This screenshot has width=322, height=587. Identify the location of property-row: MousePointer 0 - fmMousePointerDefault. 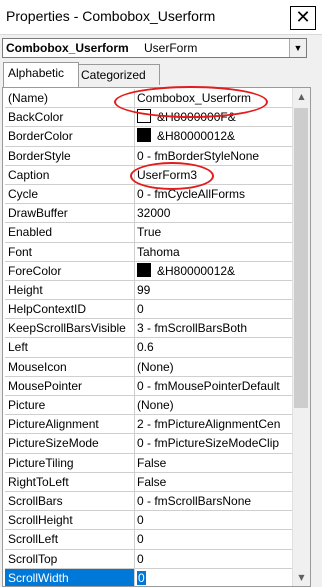
(148, 386).